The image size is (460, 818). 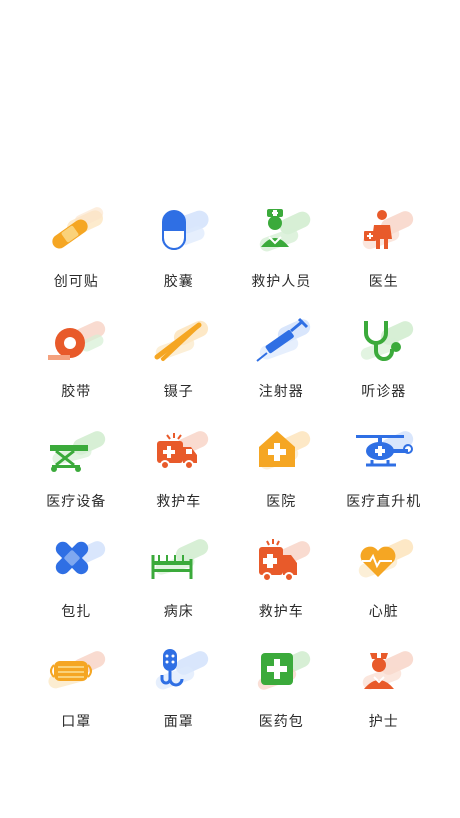 I want to click on icon-item-helicopter: 医疗直升机, so click(x=384, y=480).